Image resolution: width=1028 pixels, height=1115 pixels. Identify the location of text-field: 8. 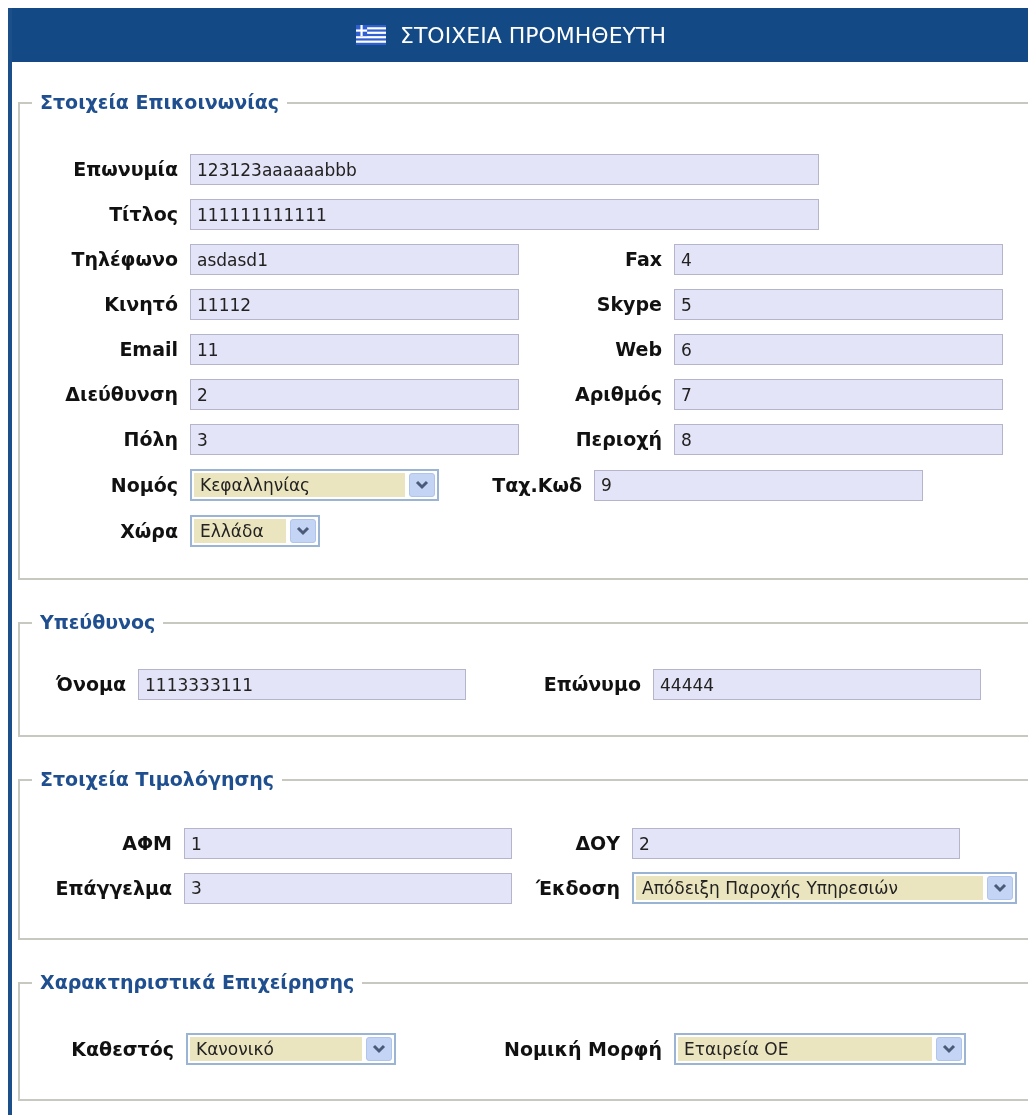
(838, 439).